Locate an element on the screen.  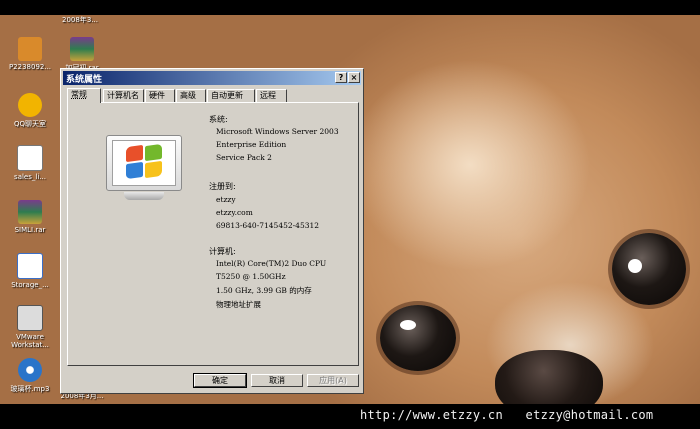
desktop-icon-qq-chat: QQ聊天室 is located at coordinates (30, 111).